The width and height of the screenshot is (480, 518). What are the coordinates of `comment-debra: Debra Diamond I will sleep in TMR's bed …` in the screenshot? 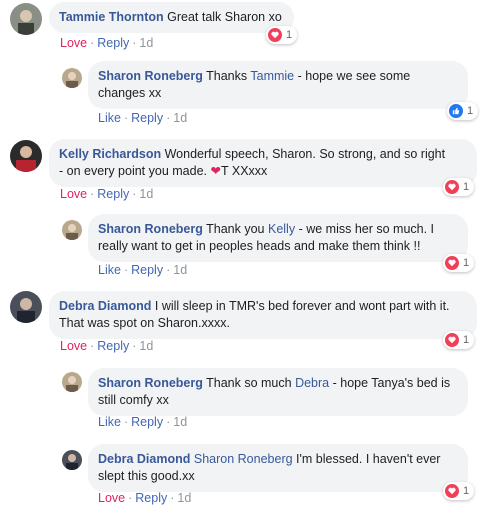 It's located at (240, 324).